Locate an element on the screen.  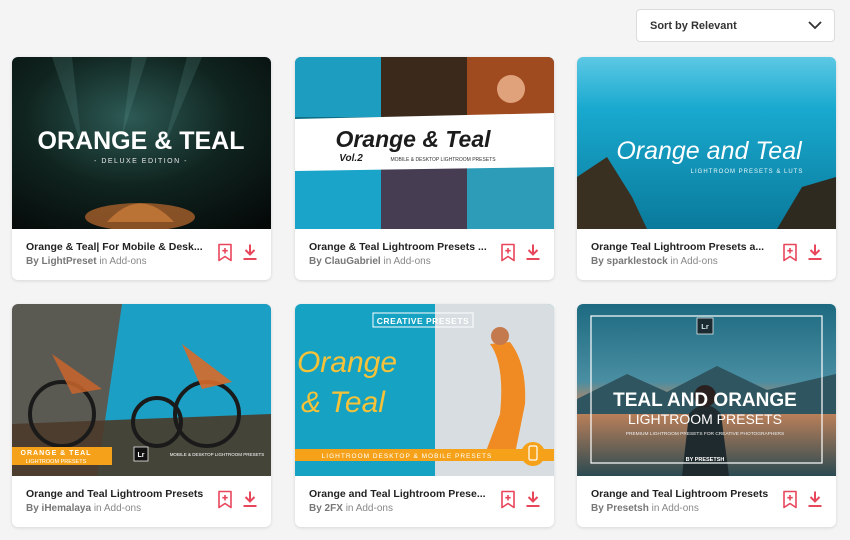
art-headline-2: & Teal is located at coordinates (343, 402).